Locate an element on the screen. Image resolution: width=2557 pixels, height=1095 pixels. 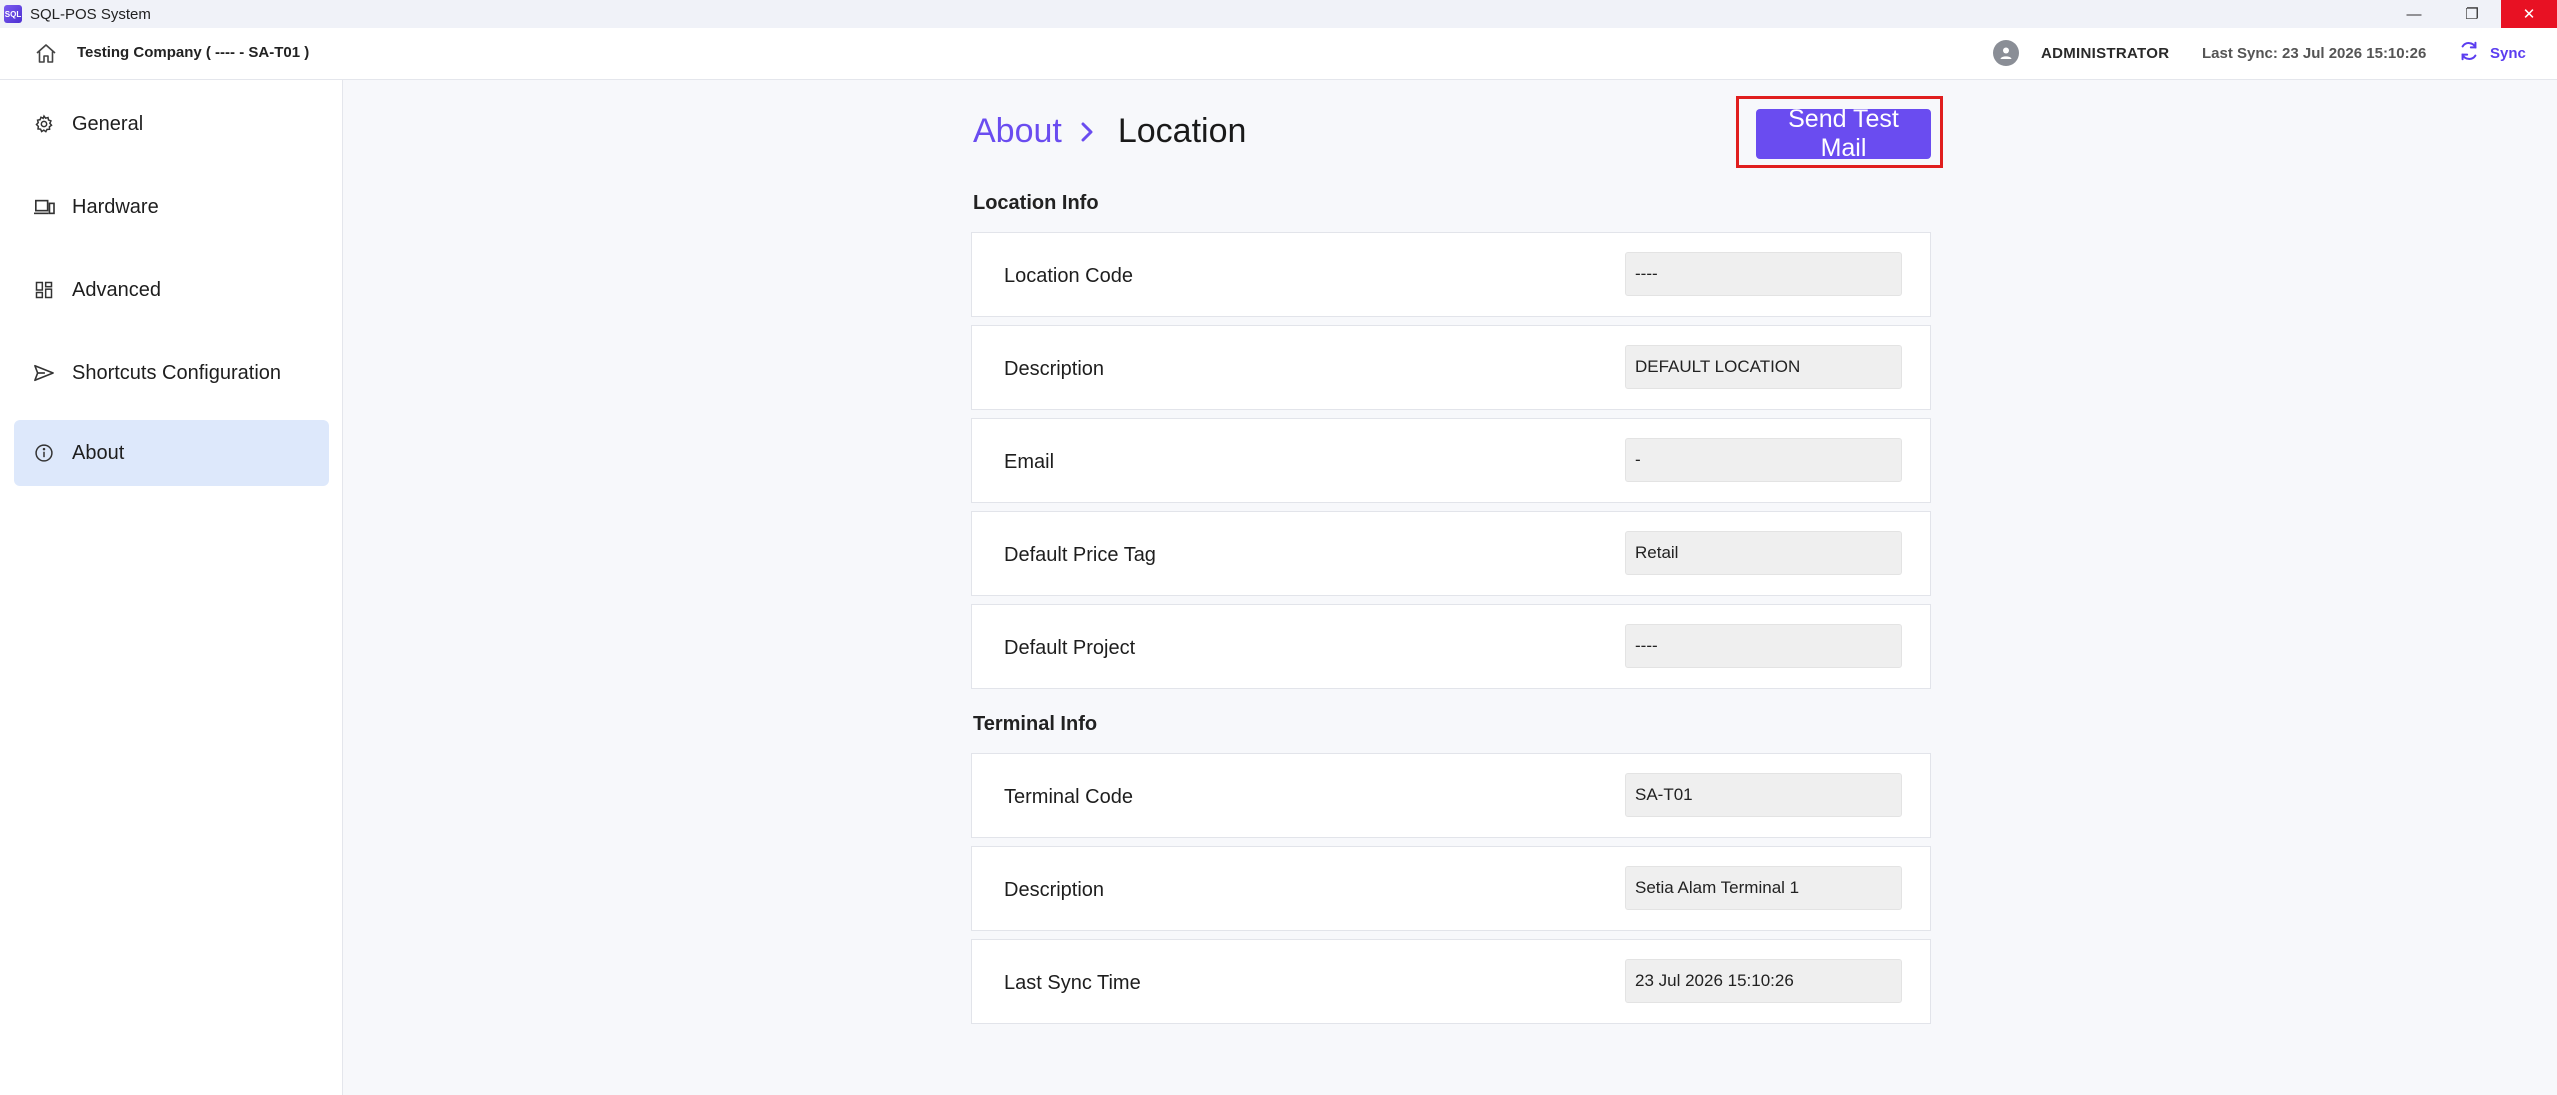
sync-button: Sync is located at coordinates (2492, 53).